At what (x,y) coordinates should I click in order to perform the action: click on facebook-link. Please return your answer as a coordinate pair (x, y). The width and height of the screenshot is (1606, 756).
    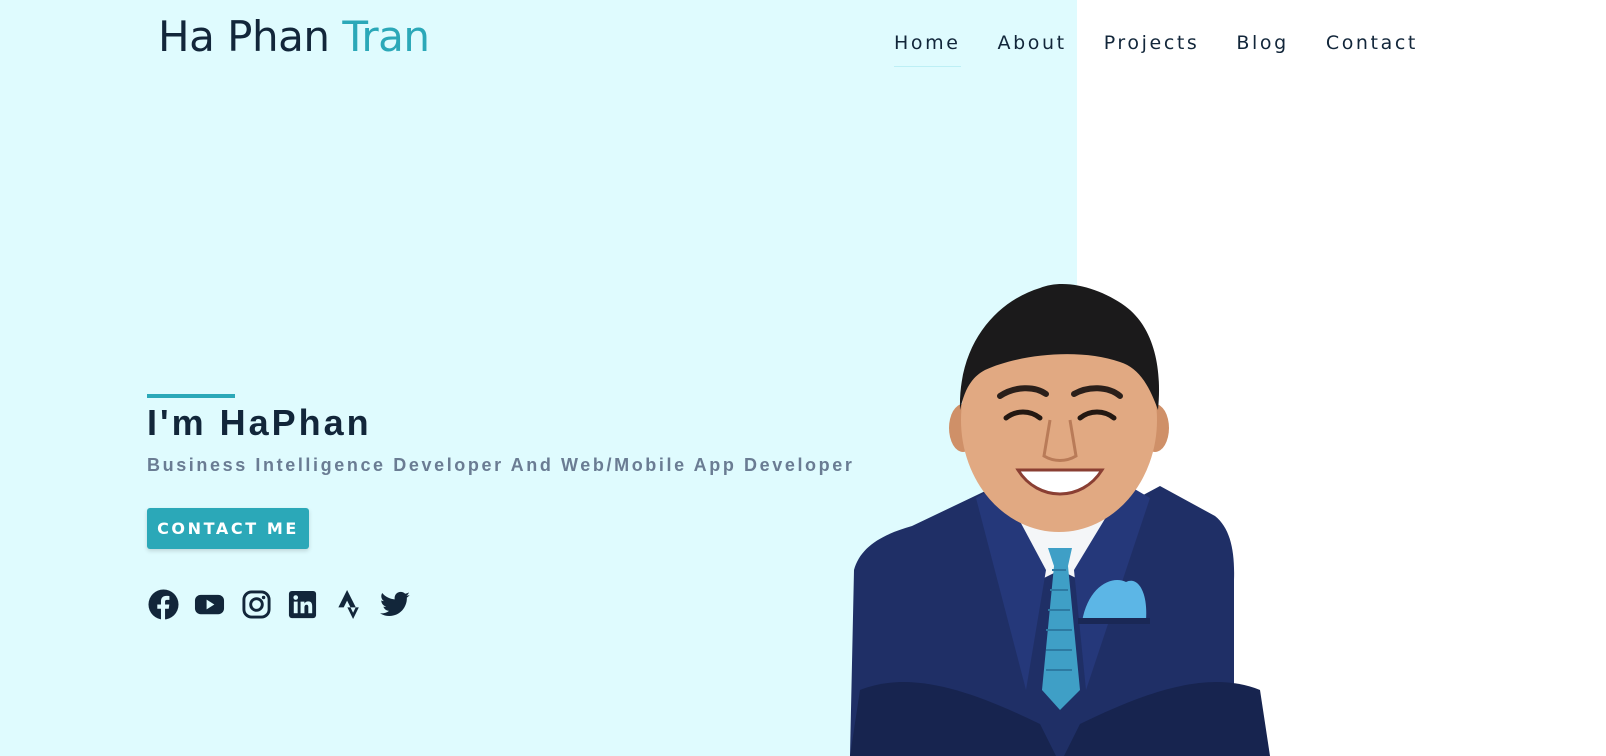
    Looking at the image, I should click on (163, 604).